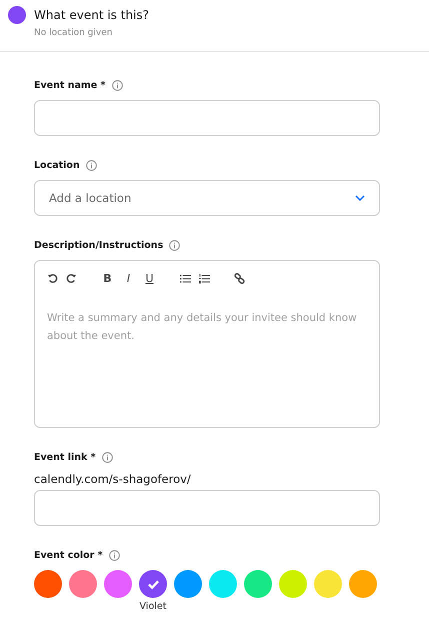 This screenshot has width=429, height=620. I want to click on location-summary: No location given, so click(74, 33).